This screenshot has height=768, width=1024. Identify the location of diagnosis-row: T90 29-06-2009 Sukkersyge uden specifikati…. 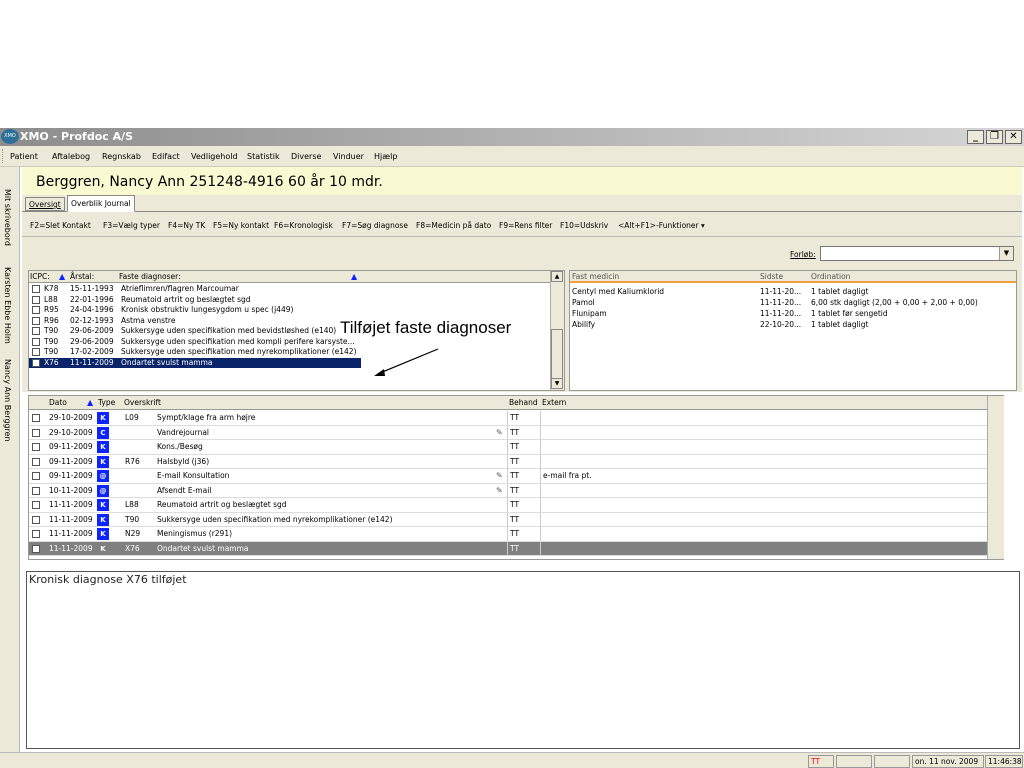
(290, 342).